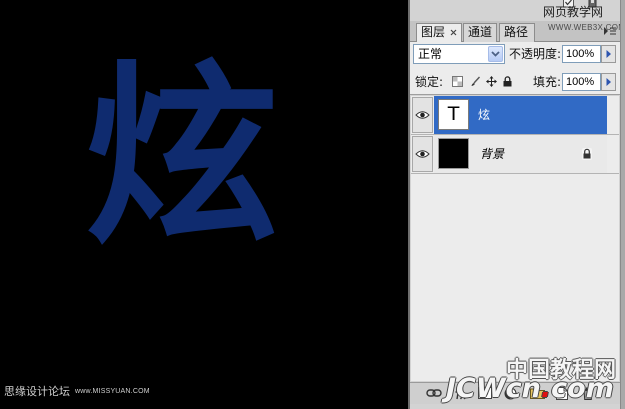 The height and width of the screenshot is (409, 625). I want to click on layer-thumbnail, so click(453, 153).